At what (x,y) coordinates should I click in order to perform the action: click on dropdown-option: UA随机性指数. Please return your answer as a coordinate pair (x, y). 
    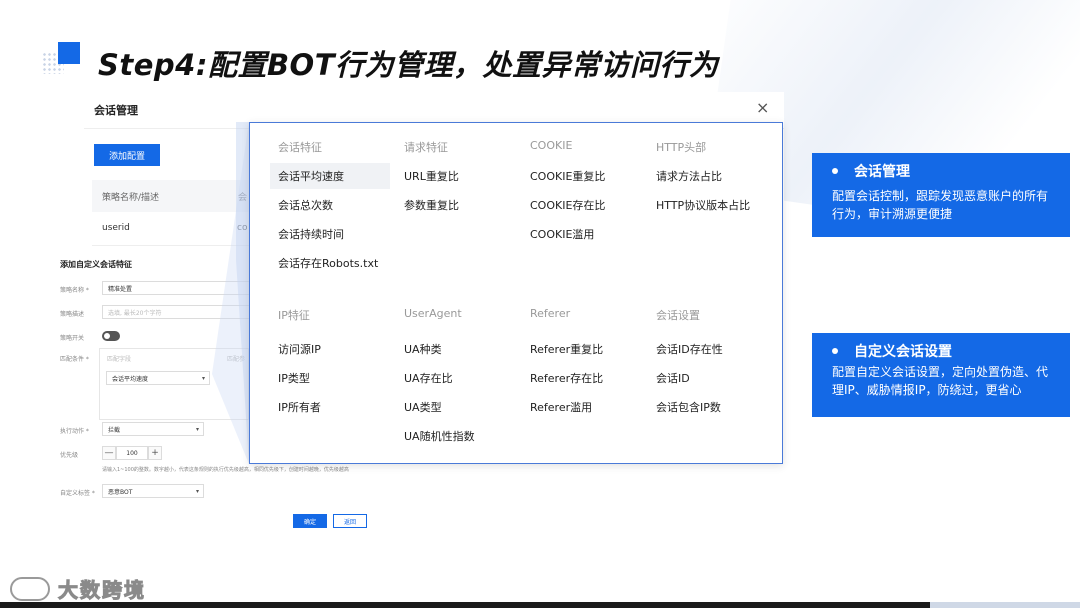
    Looking at the image, I should click on (452, 436).